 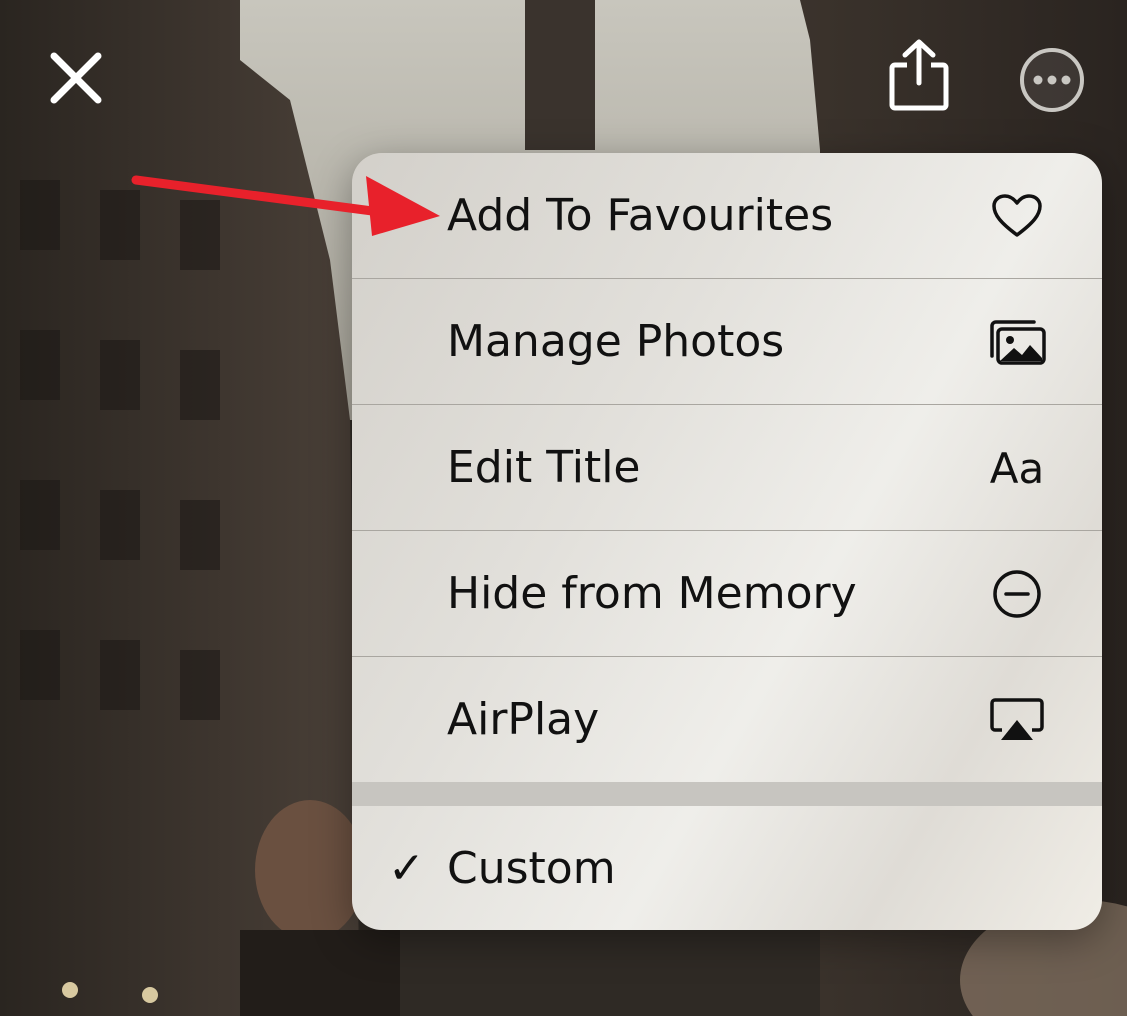 I want to click on menu-item-custom: ✓ Custom, so click(x=727, y=868).